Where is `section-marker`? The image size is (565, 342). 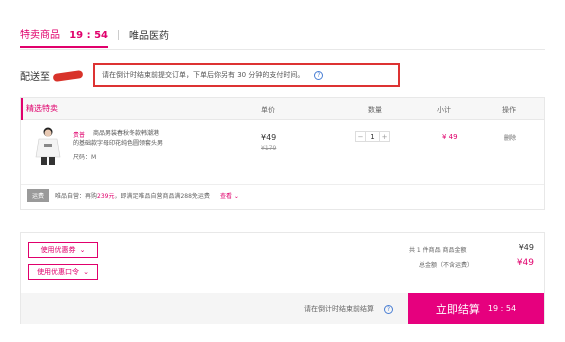 section-marker is located at coordinates (22, 109).